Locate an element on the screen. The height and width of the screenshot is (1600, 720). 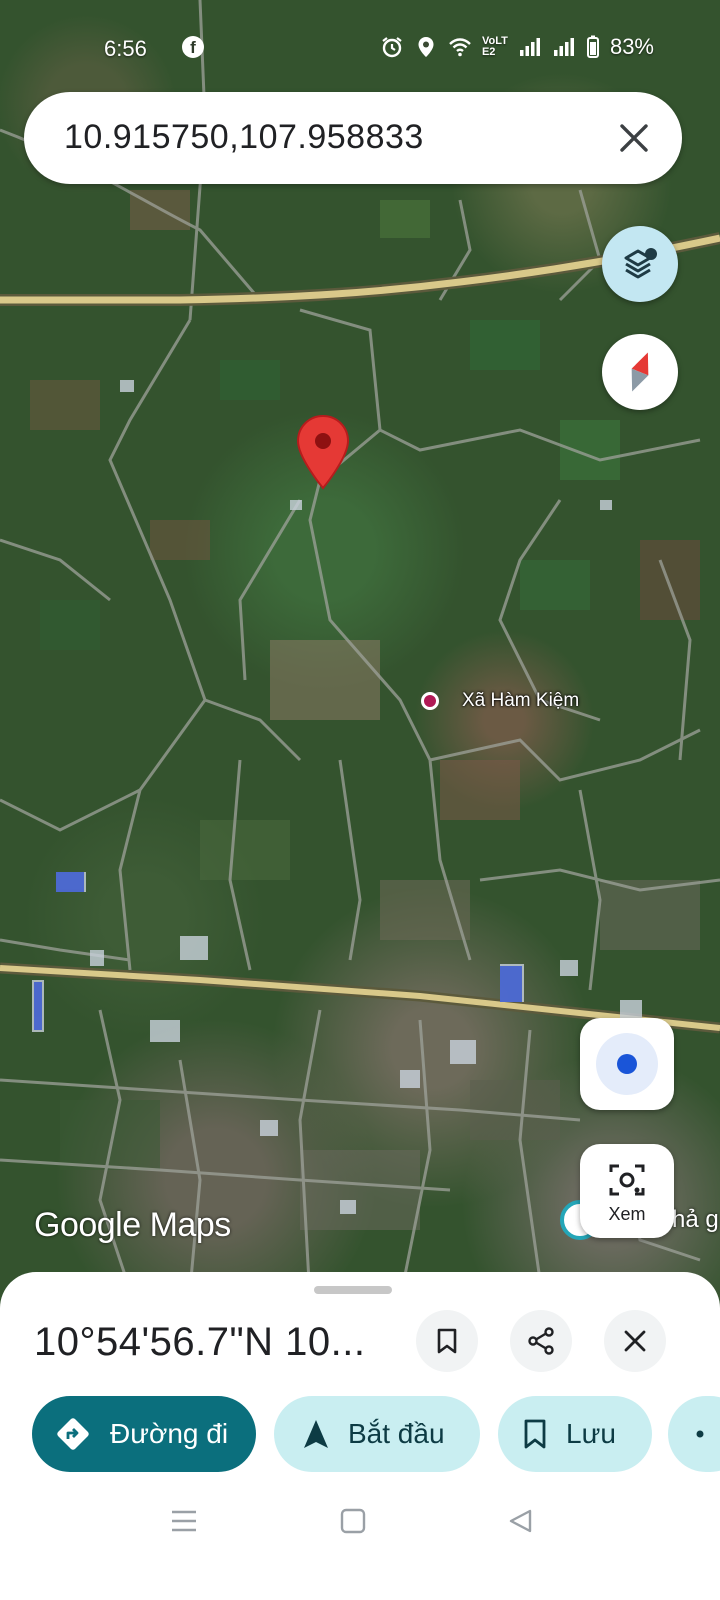
battery-icon is located at coordinates (592, 46).